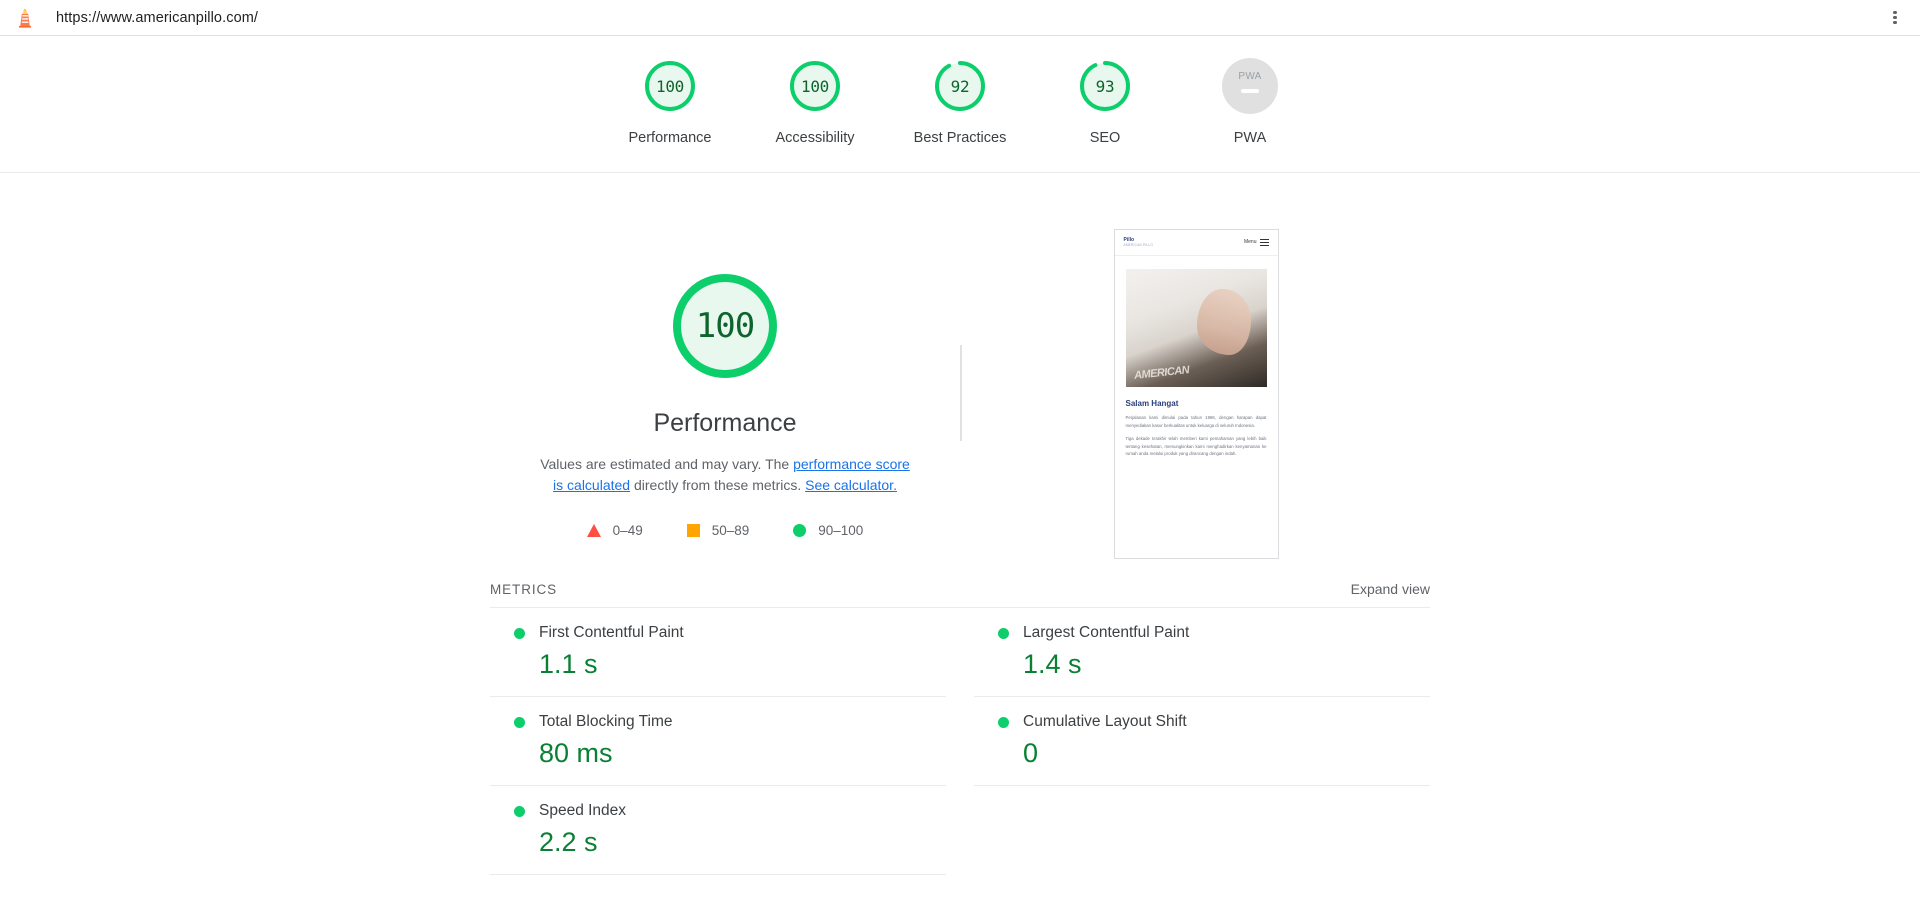 The image size is (1920, 902). Describe the element at coordinates (25, 18) in the screenshot. I see `lighthouse-icon` at that location.